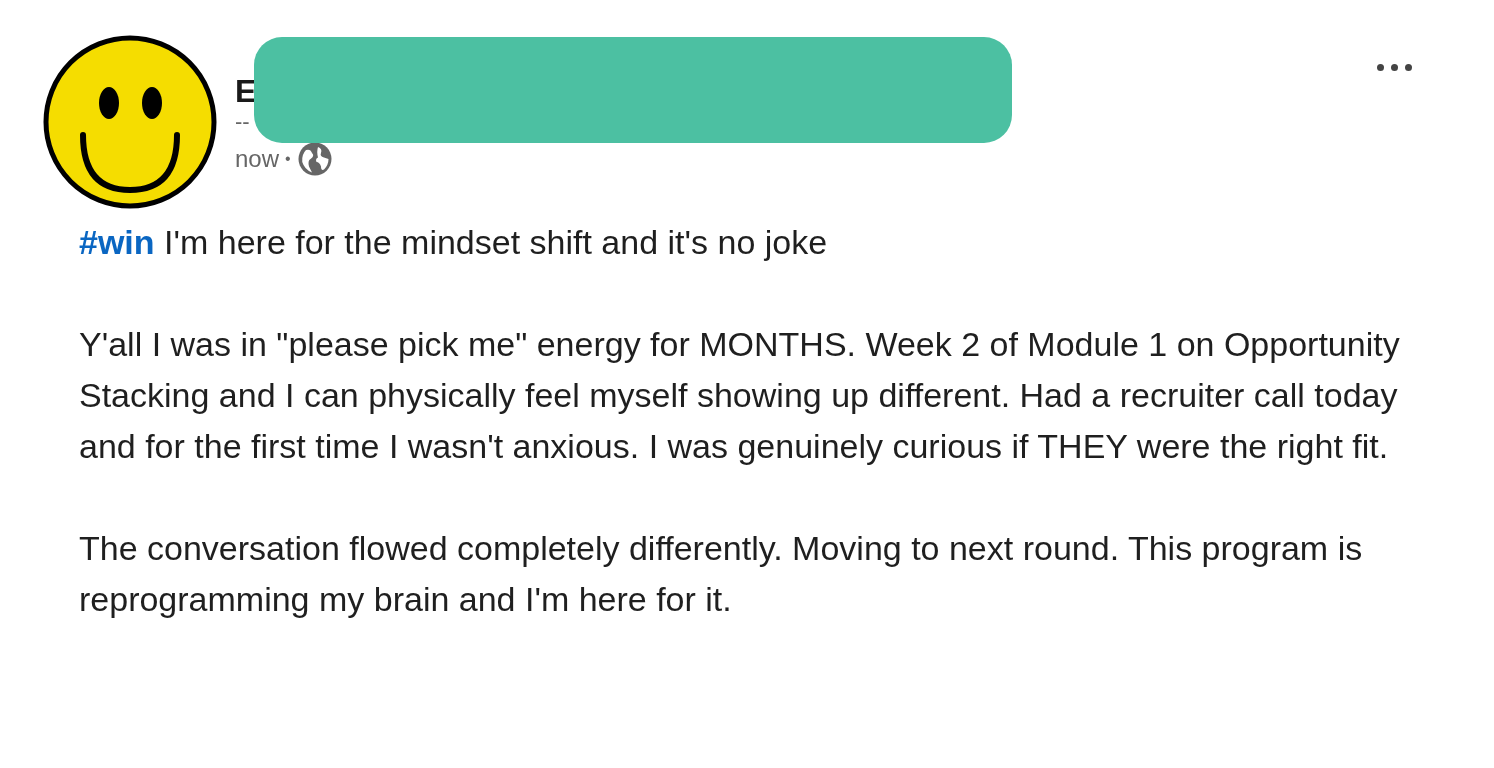  Describe the element at coordinates (257, 159) in the screenshot. I see `post-timestamp: now` at that location.